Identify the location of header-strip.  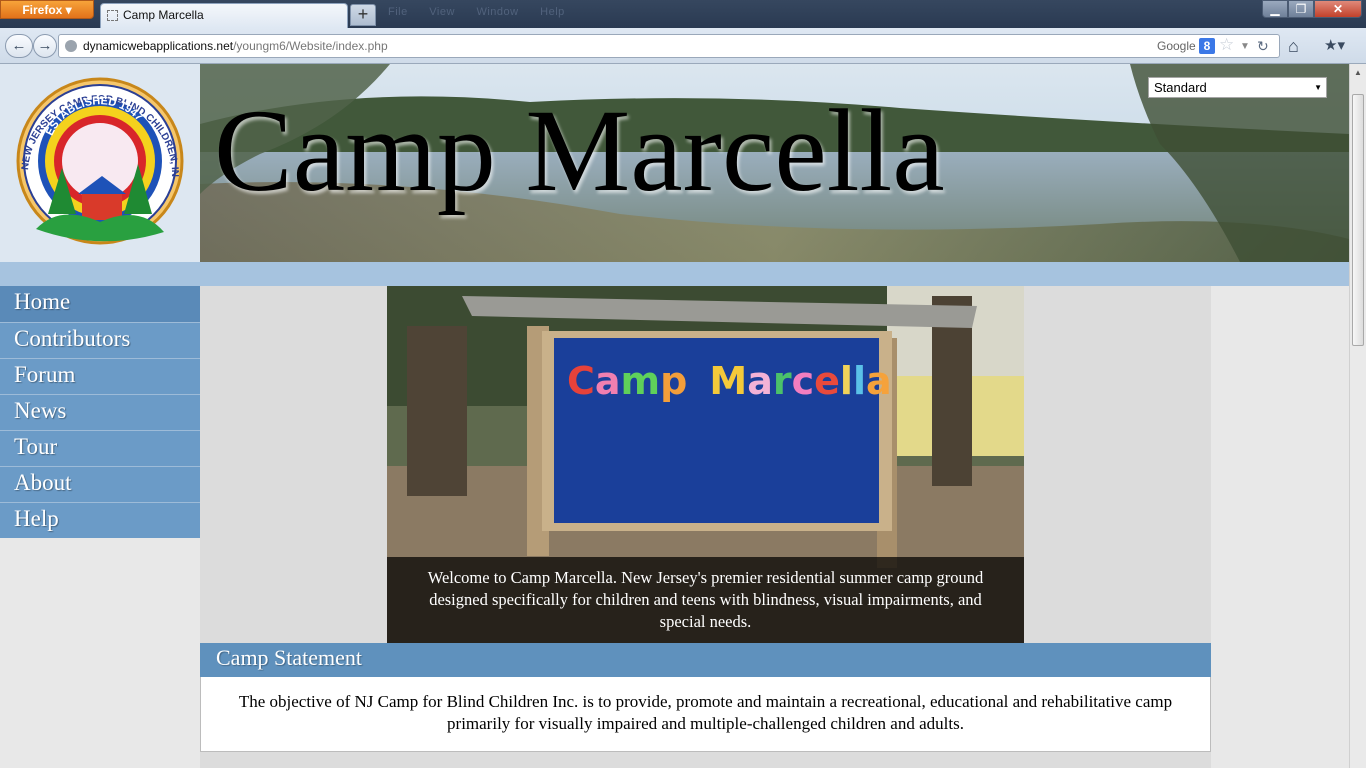
(674, 274).